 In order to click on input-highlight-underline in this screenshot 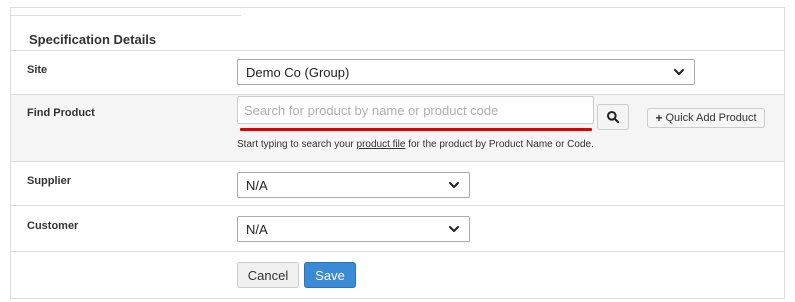, I will do `click(416, 129)`.